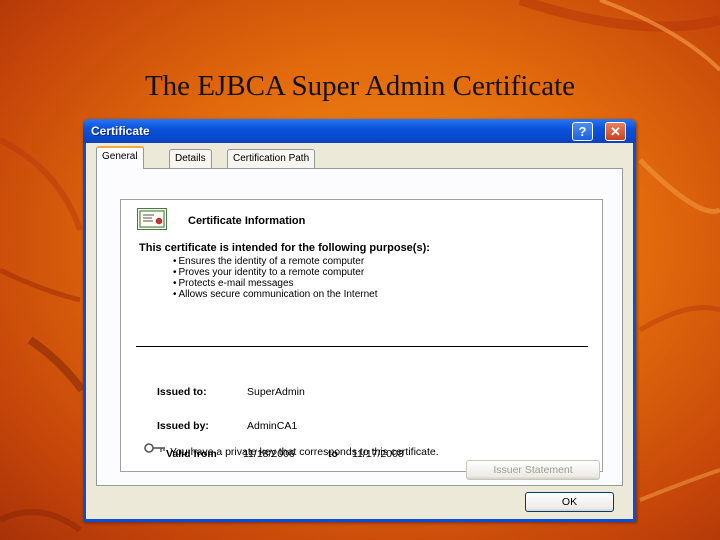  What do you see at coordinates (569, 502) in the screenshot?
I see `ok-button: OK` at bounding box center [569, 502].